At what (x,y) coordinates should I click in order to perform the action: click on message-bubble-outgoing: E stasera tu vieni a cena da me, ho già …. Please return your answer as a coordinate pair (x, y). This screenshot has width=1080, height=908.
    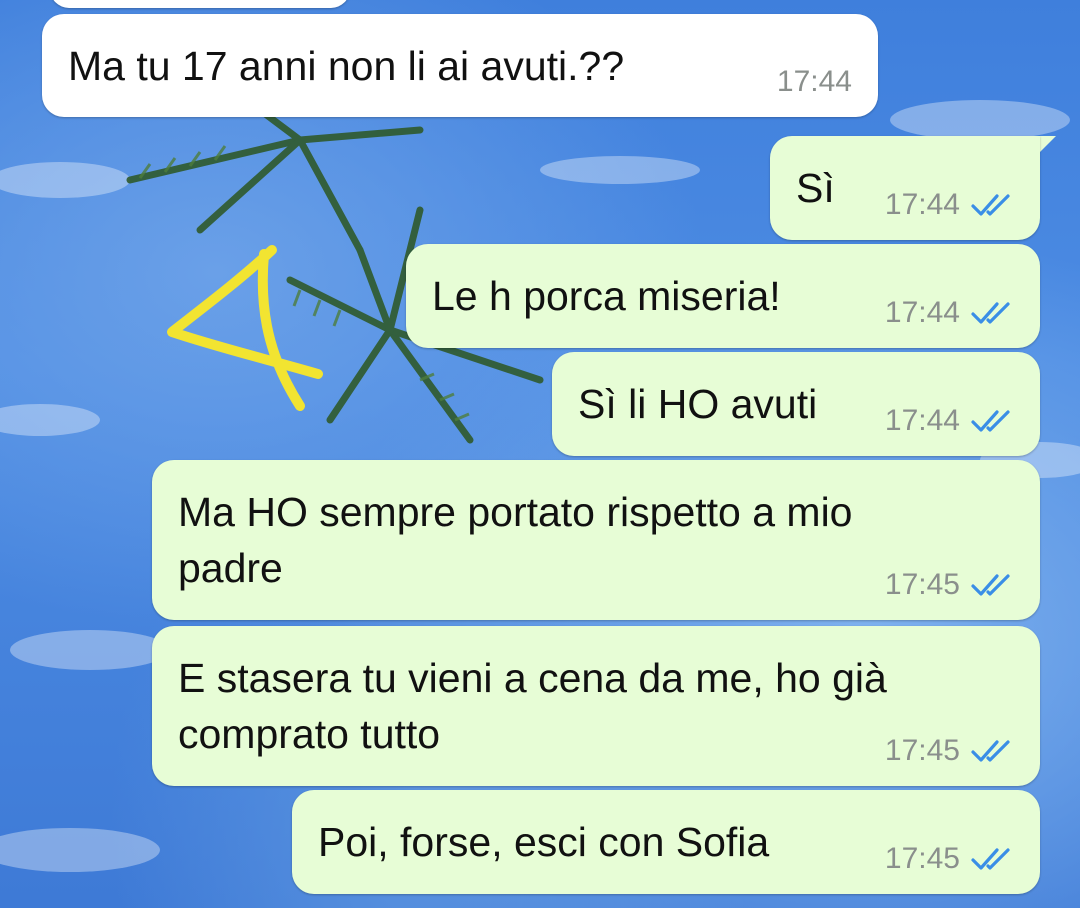
    Looking at the image, I should click on (596, 706).